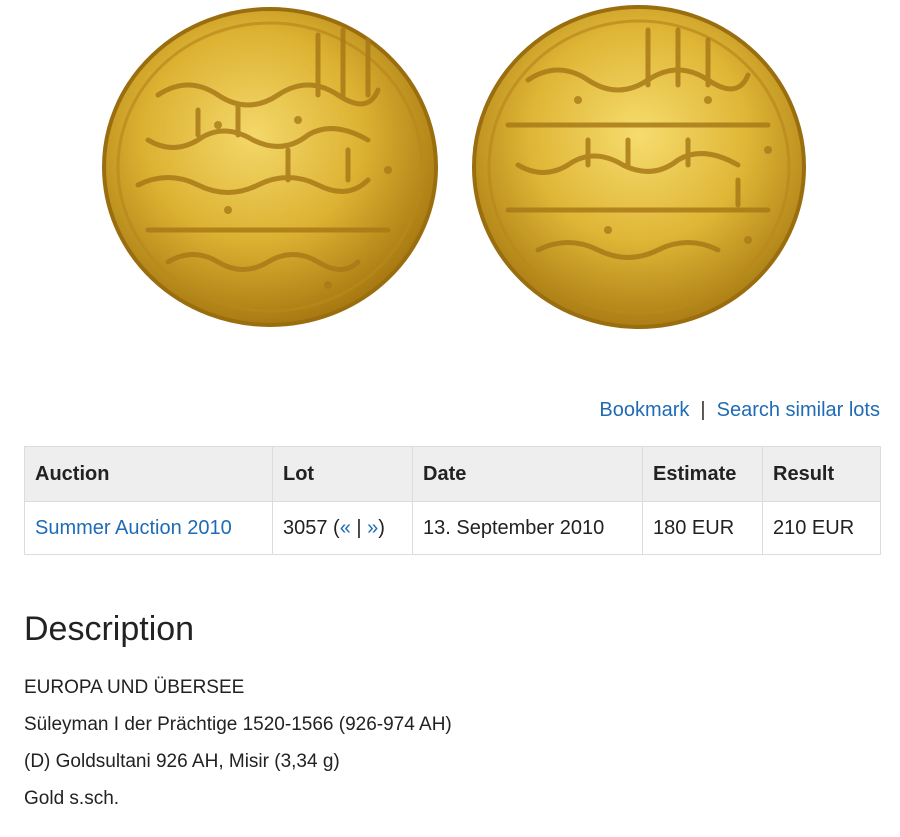 The height and width of the screenshot is (837, 900). What do you see at coordinates (72, 798) in the screenshot?
I see `description-line: Gold s.sch.` at bounding box center [72, 798].